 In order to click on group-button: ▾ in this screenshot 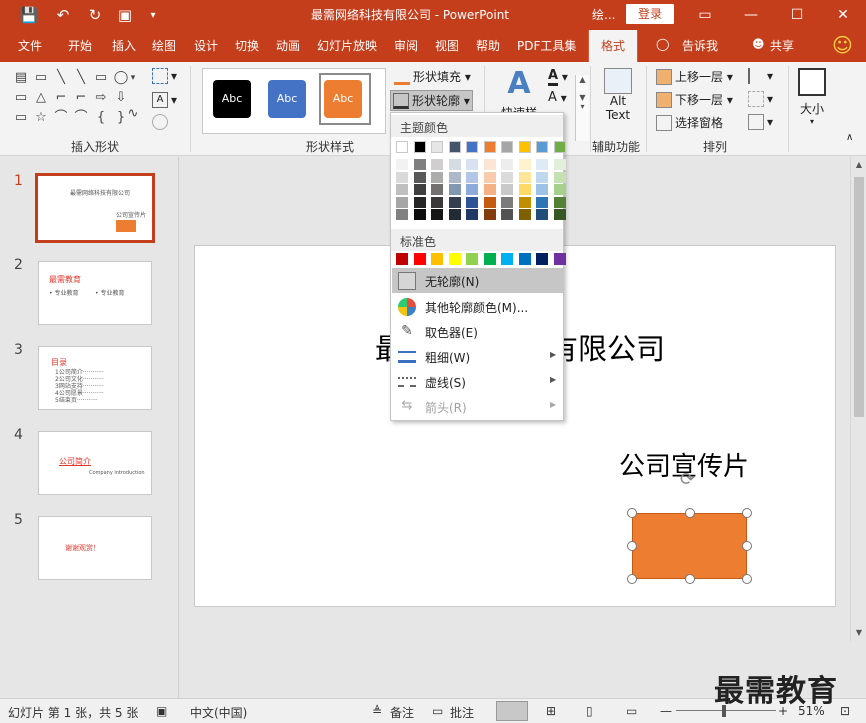, I will do `click(760, 99)`.